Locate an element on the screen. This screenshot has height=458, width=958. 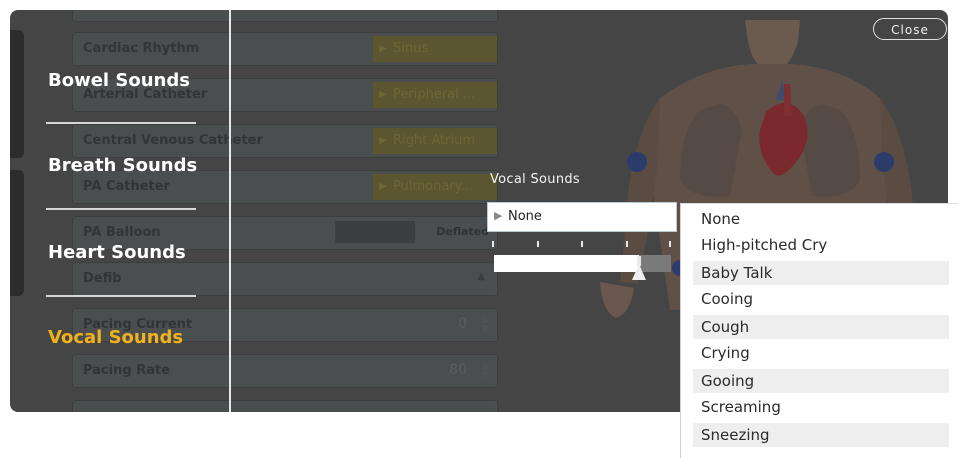
bg-row-label: Cardiac Rhythm is located at coordinates (141, 48).